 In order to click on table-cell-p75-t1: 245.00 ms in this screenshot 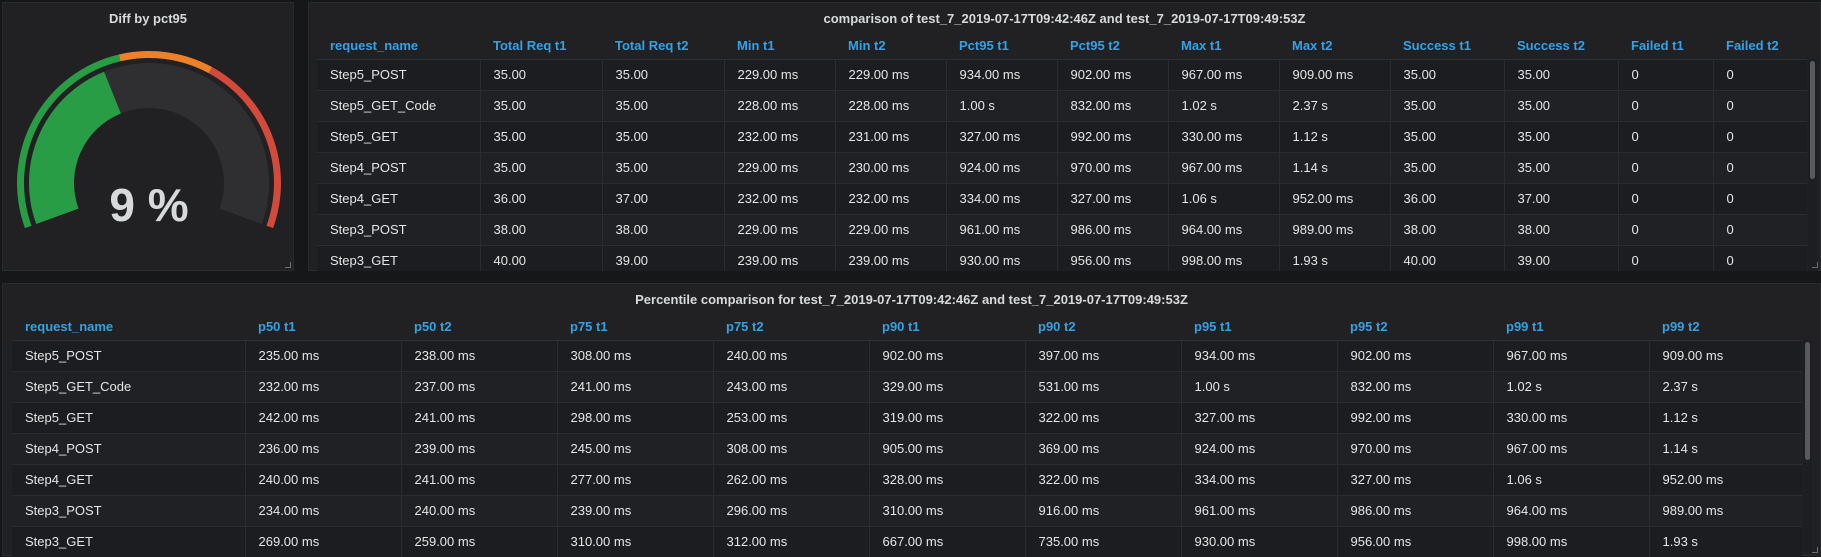, I will do `click(635, 449)`.